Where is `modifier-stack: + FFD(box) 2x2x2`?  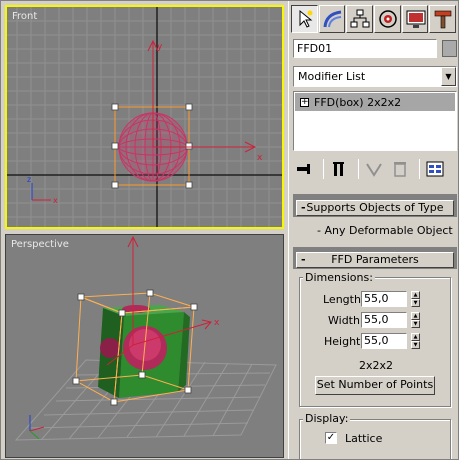
modifier-stack: + FFD(box) 2x2x2 is located at coordinates (375, 121).